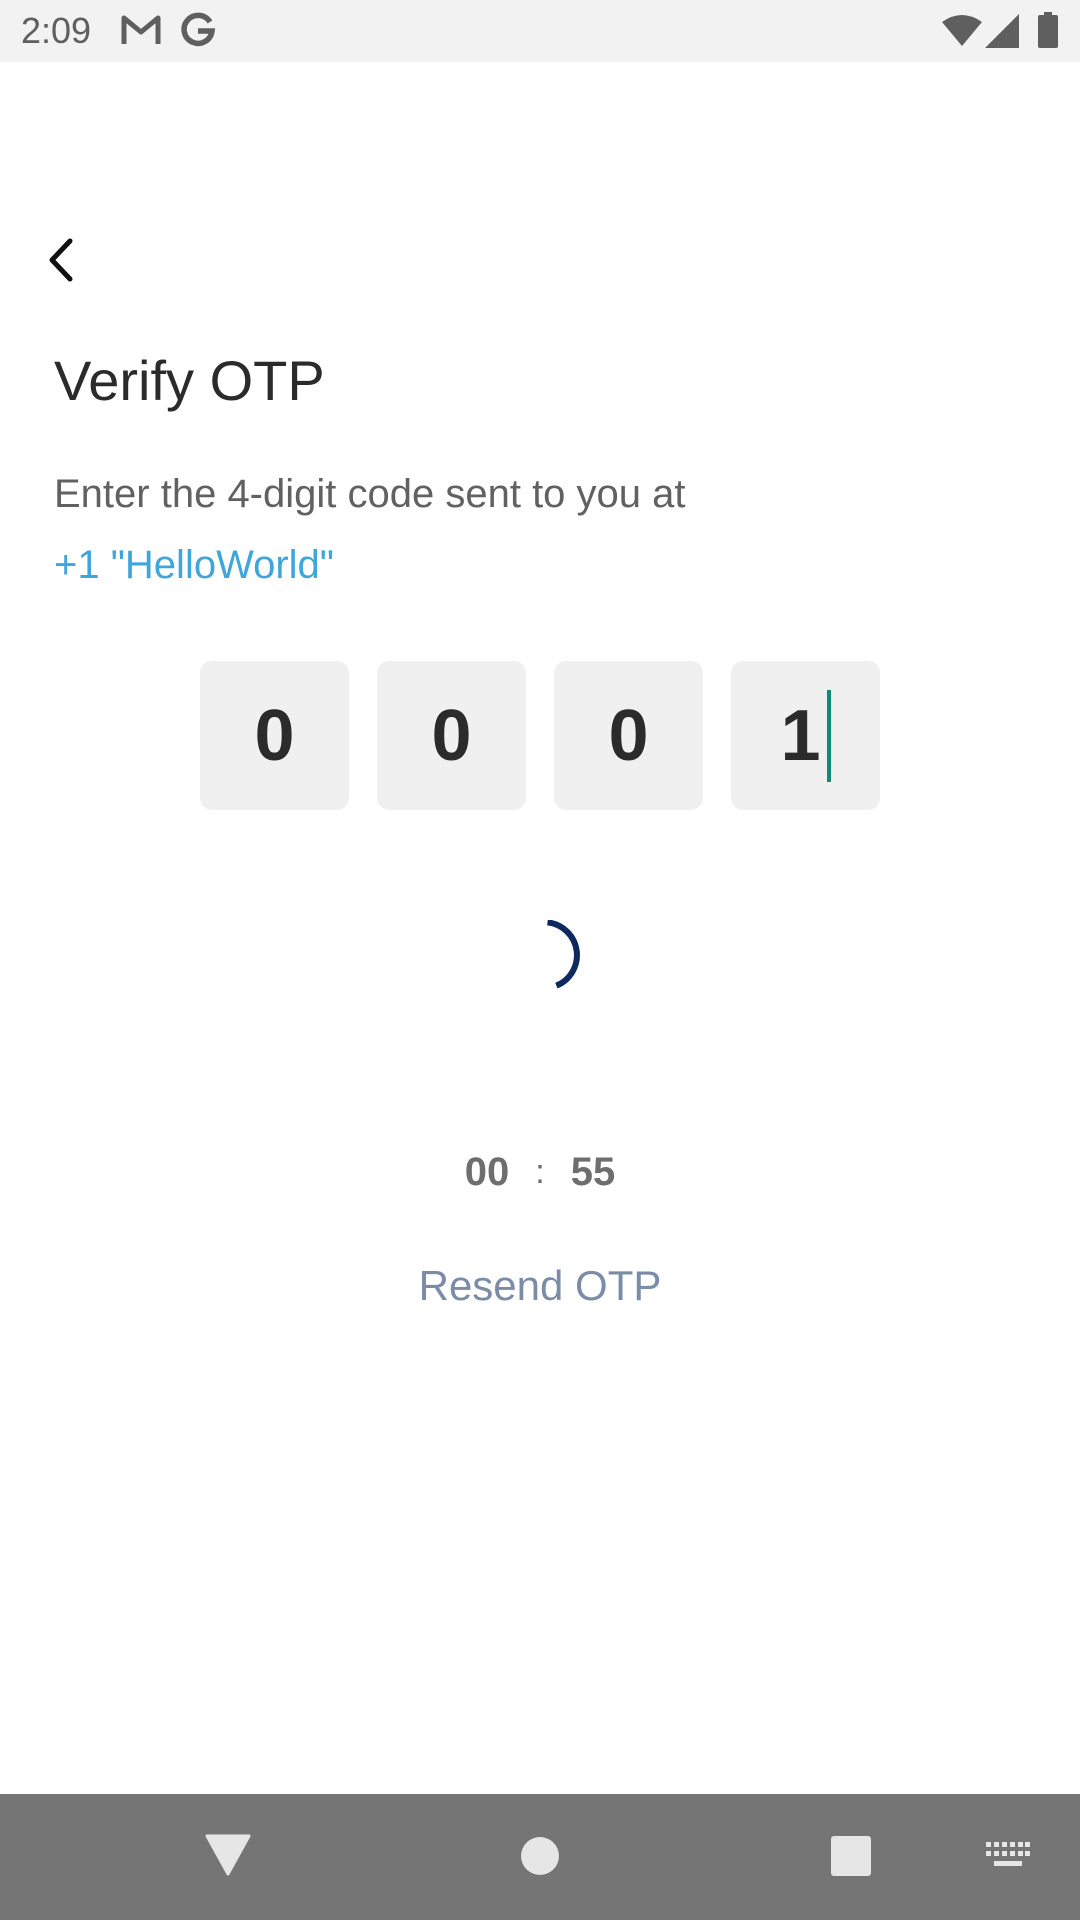 This screenshot has height=1920, width=1080. I want to click on otp-digit-4: 1, so click(805, 735).